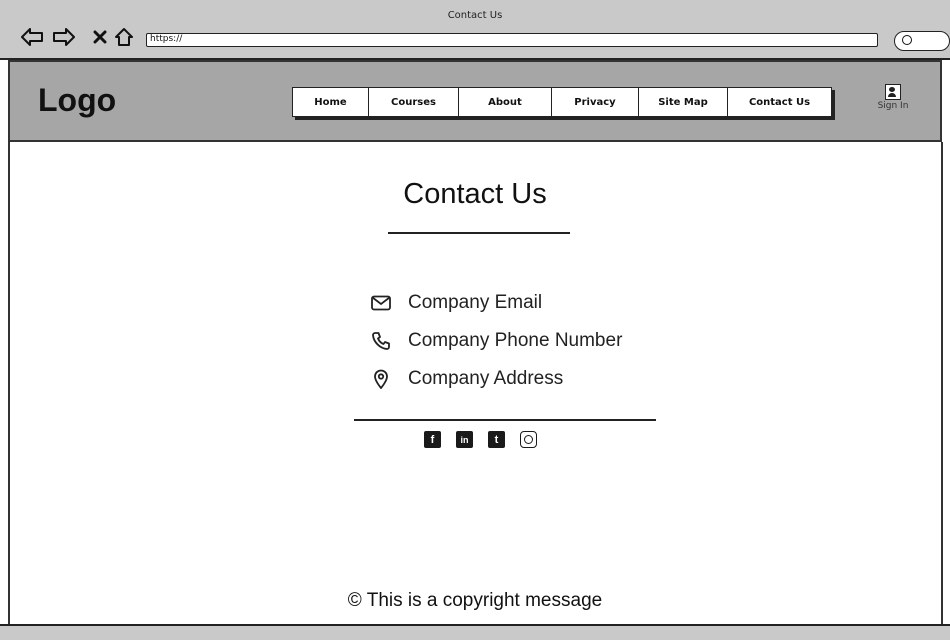 This screenshot has width=950, height=640. I want to click on menu-item-contact-us: Contact Us, so click(779, 102).